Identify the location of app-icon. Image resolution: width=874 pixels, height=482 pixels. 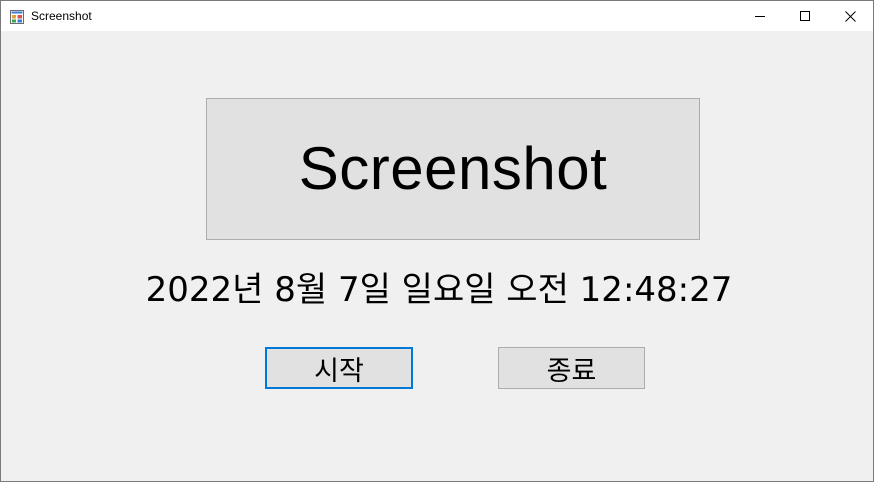
(17, 16).